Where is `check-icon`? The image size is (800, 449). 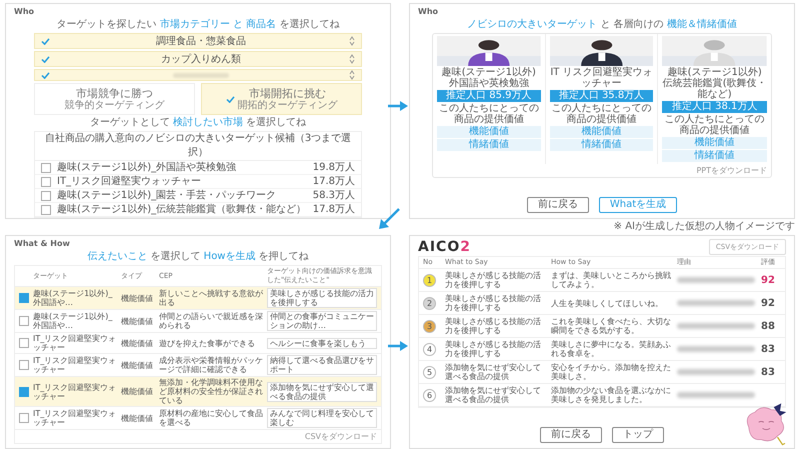
check-icon is located at coordinates (230, 99).